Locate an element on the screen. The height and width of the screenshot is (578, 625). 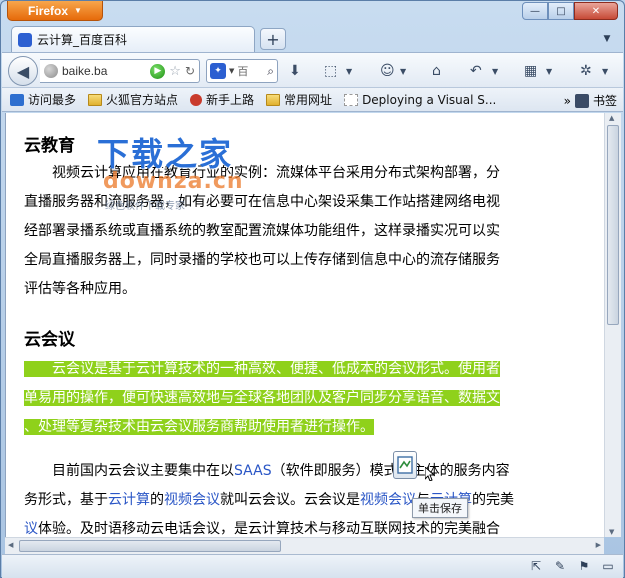
text-line: 经部署录播系统或直播系统的教室配置流媒体功能组件，这样录播实况可以实 is located at coordinates (262, 231).